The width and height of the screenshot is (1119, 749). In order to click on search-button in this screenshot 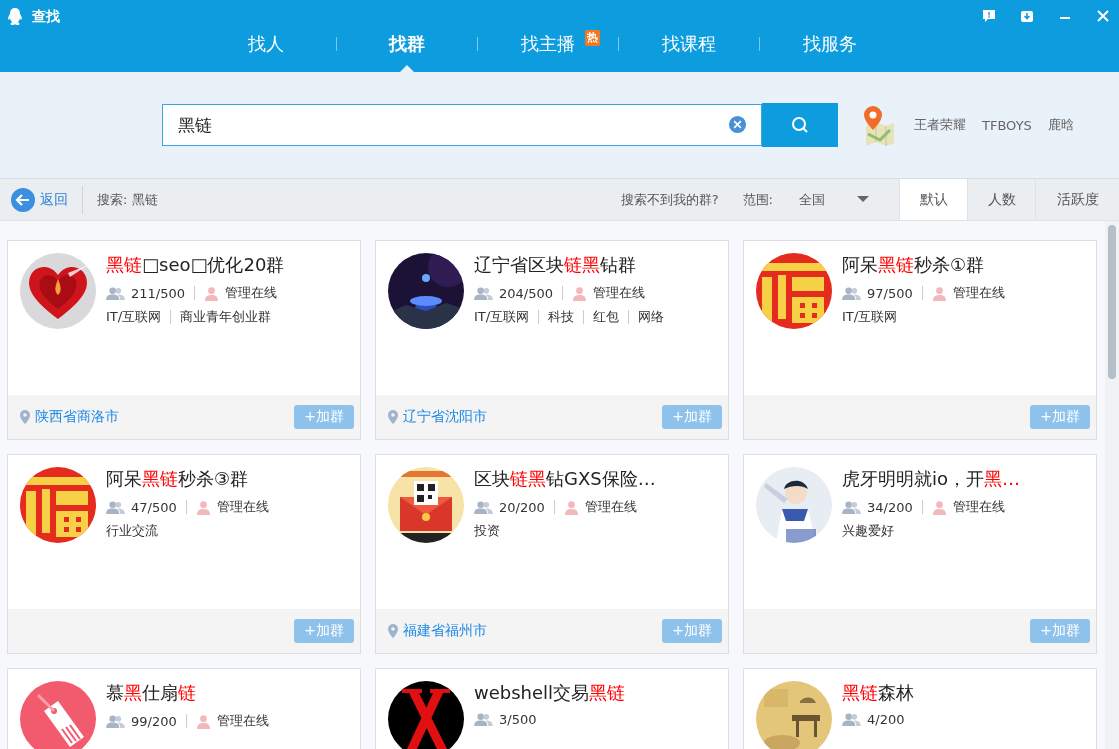, I will do `click(800, 125)`.